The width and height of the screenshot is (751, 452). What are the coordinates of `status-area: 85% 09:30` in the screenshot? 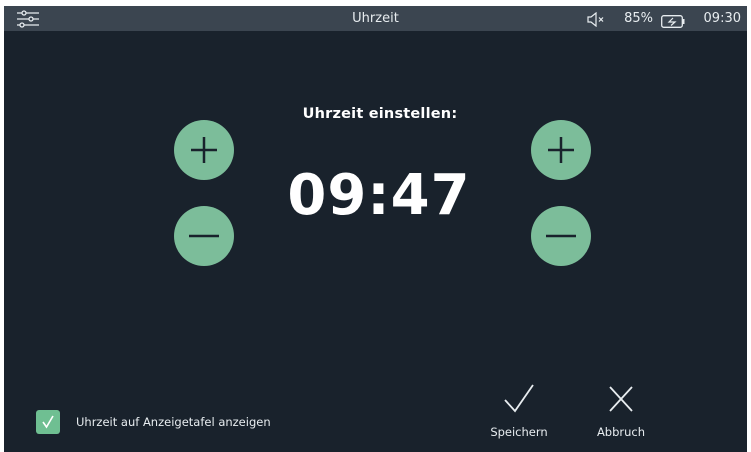 It's located at (647, 18).